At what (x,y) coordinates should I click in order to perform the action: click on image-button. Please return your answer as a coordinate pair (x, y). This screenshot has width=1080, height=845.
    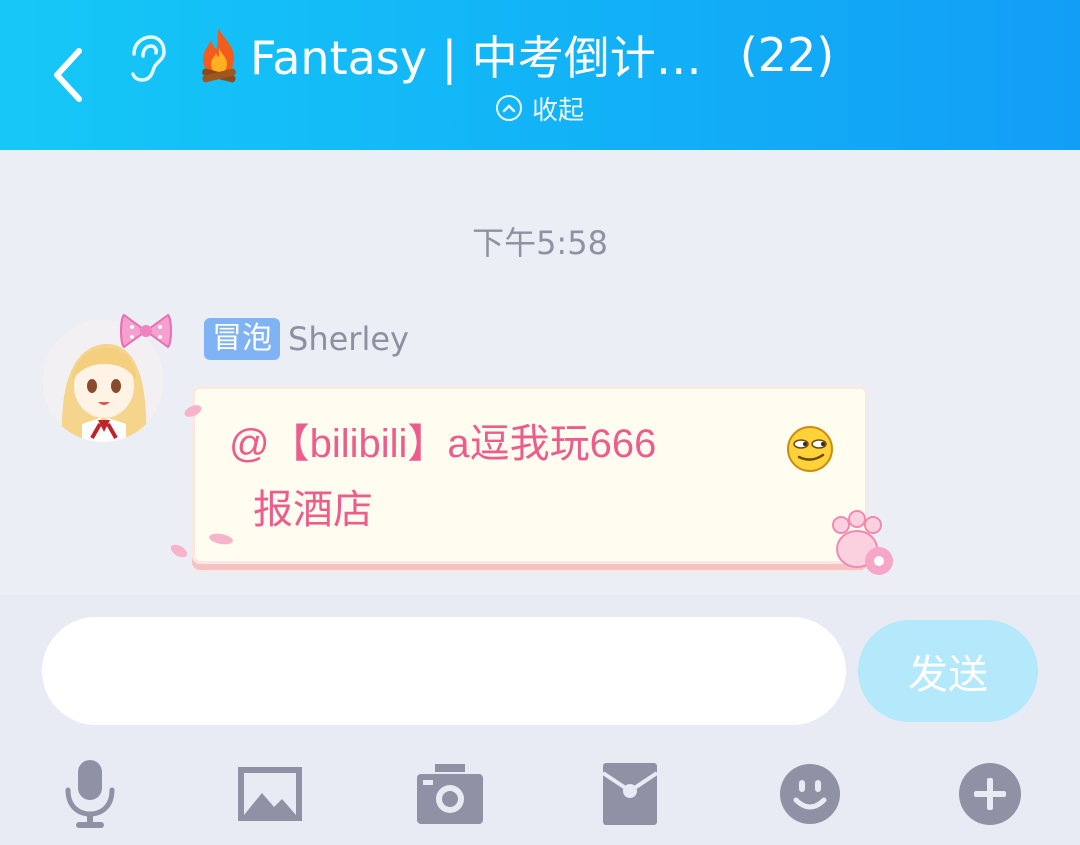
    Looking at the image, I should click on (270, 794).